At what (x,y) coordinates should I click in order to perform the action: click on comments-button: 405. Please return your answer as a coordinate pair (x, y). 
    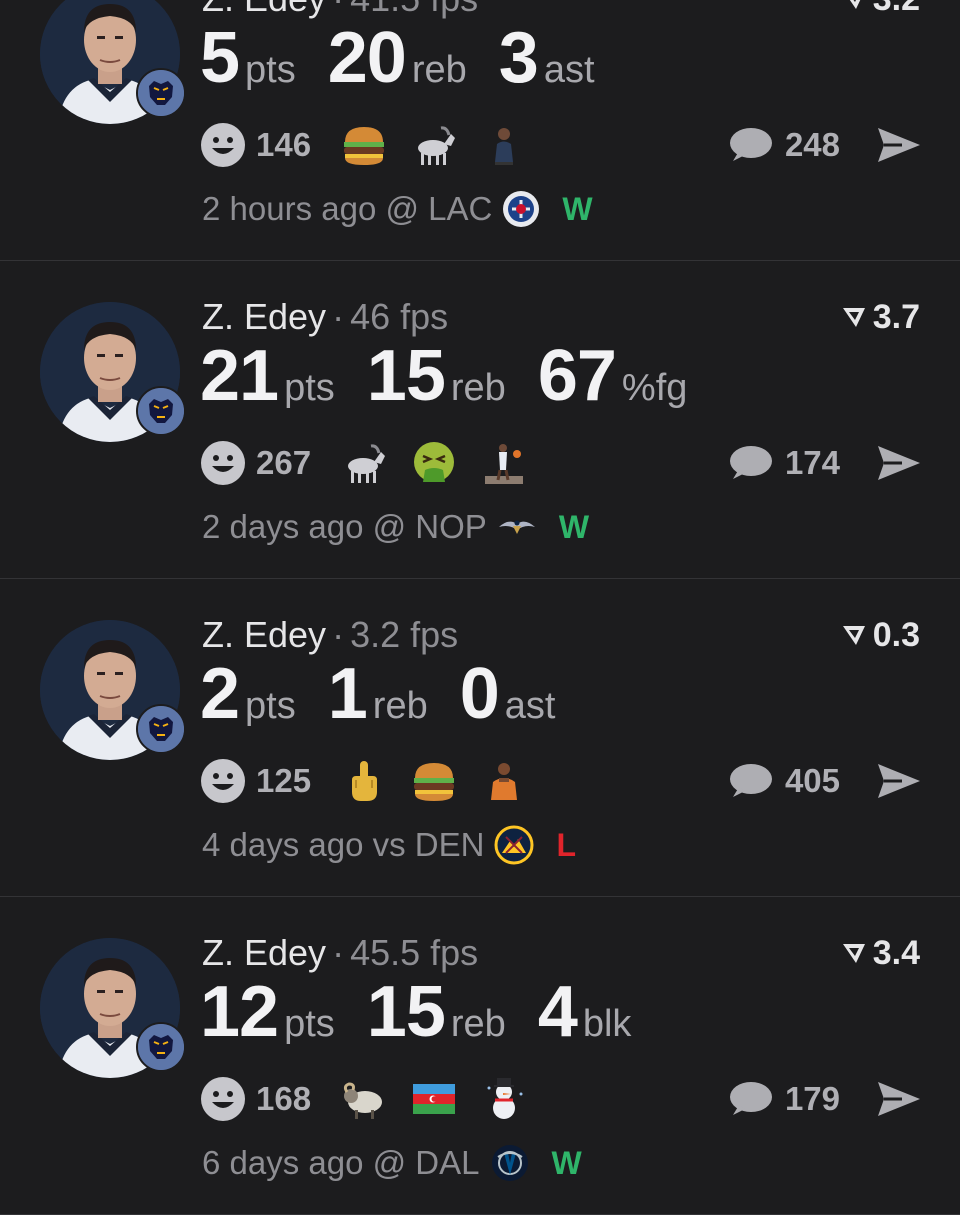
    Looking at the image, I should click on (783, 781).